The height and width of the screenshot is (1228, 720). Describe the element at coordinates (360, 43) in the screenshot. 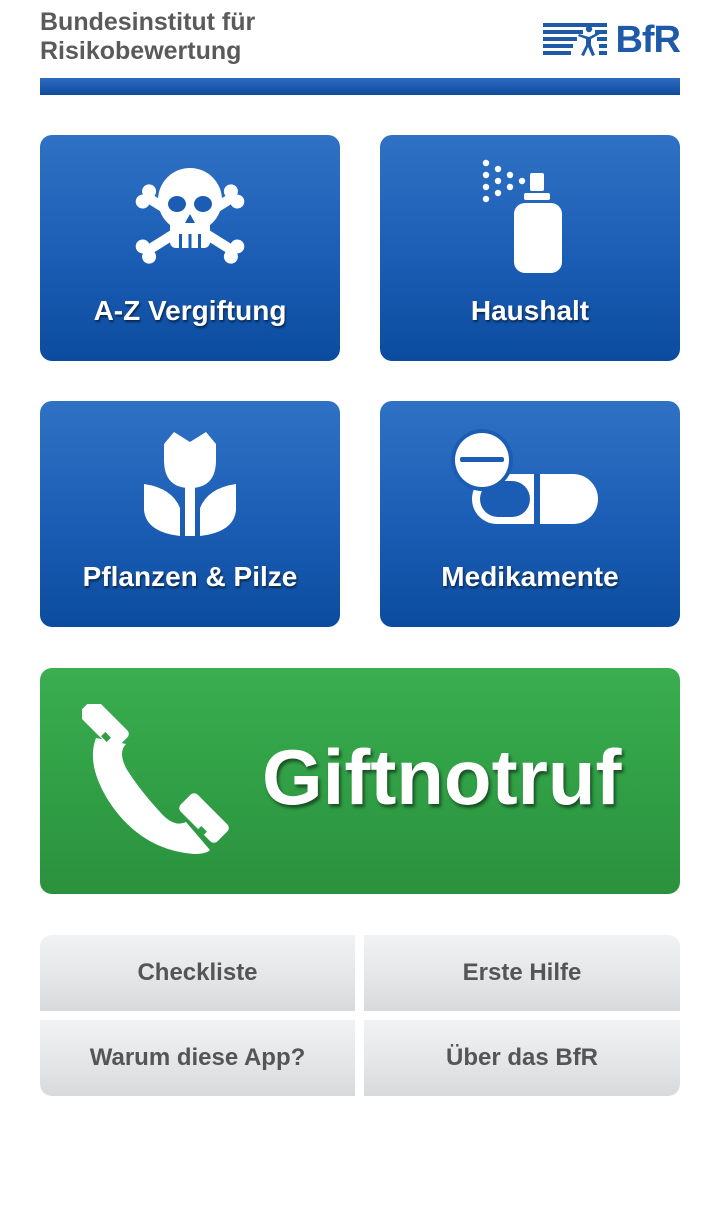

I see `app-header: Bundesinstitut für Risikobewertung BfR` at that location.